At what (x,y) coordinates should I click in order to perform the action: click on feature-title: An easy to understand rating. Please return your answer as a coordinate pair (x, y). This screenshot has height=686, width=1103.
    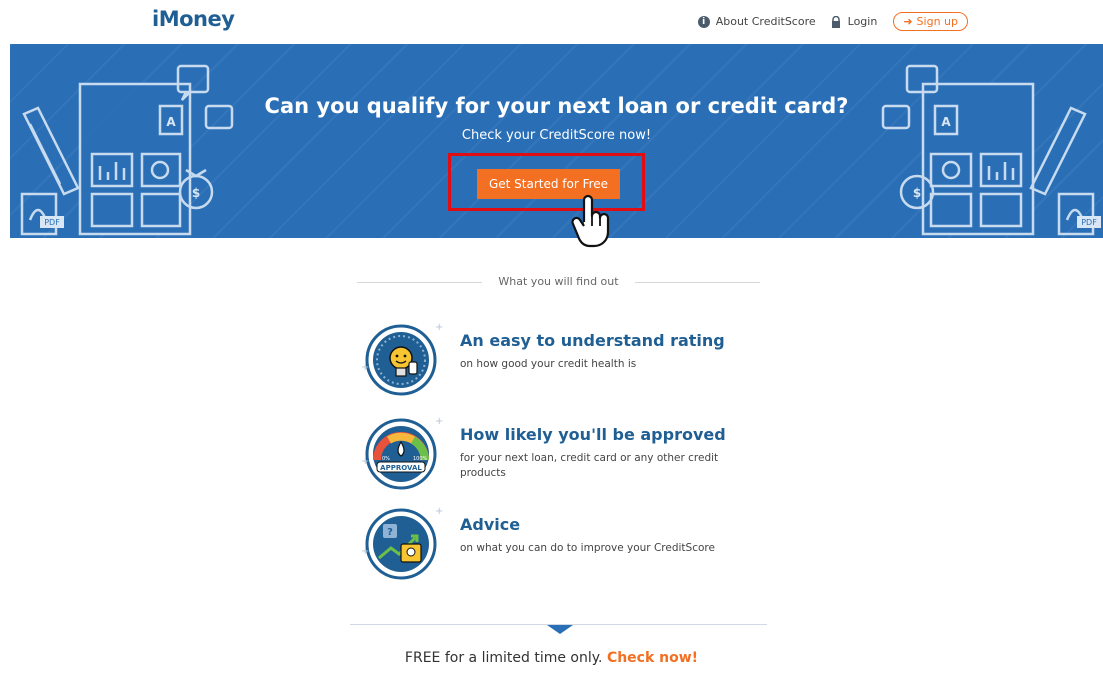
    Looking at the image, I should click on (592, 340).